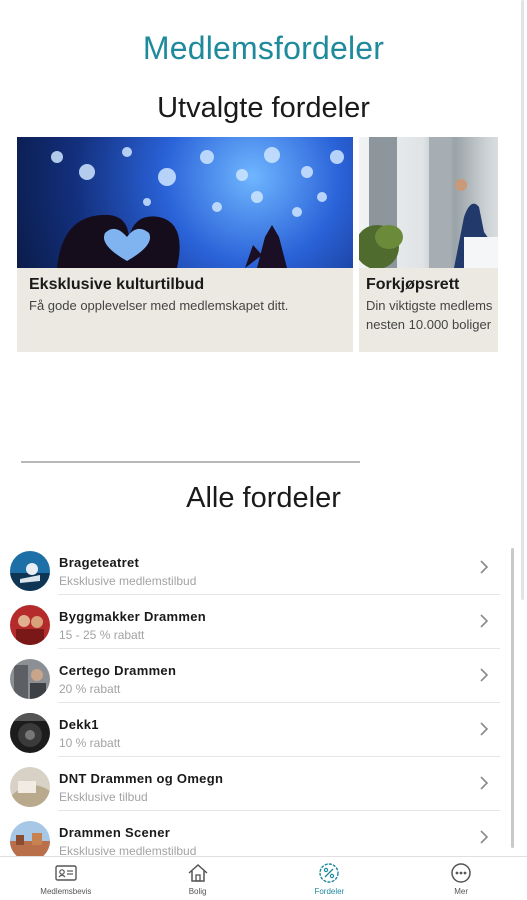 The width and height of the screenshot is (527, 900). What do you see at coordinates (30, 838) in the screenshot?
I see `drammen-scener-avatar` at bounding box center [30, 838].